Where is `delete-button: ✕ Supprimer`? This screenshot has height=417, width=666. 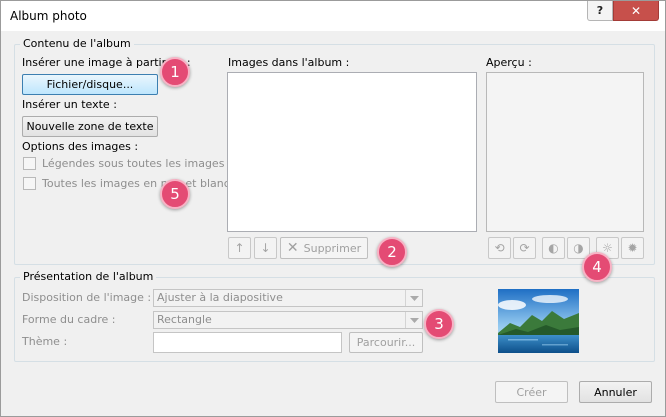
delete-button: ✕ Supprimer is located at coordinates (324, 248).